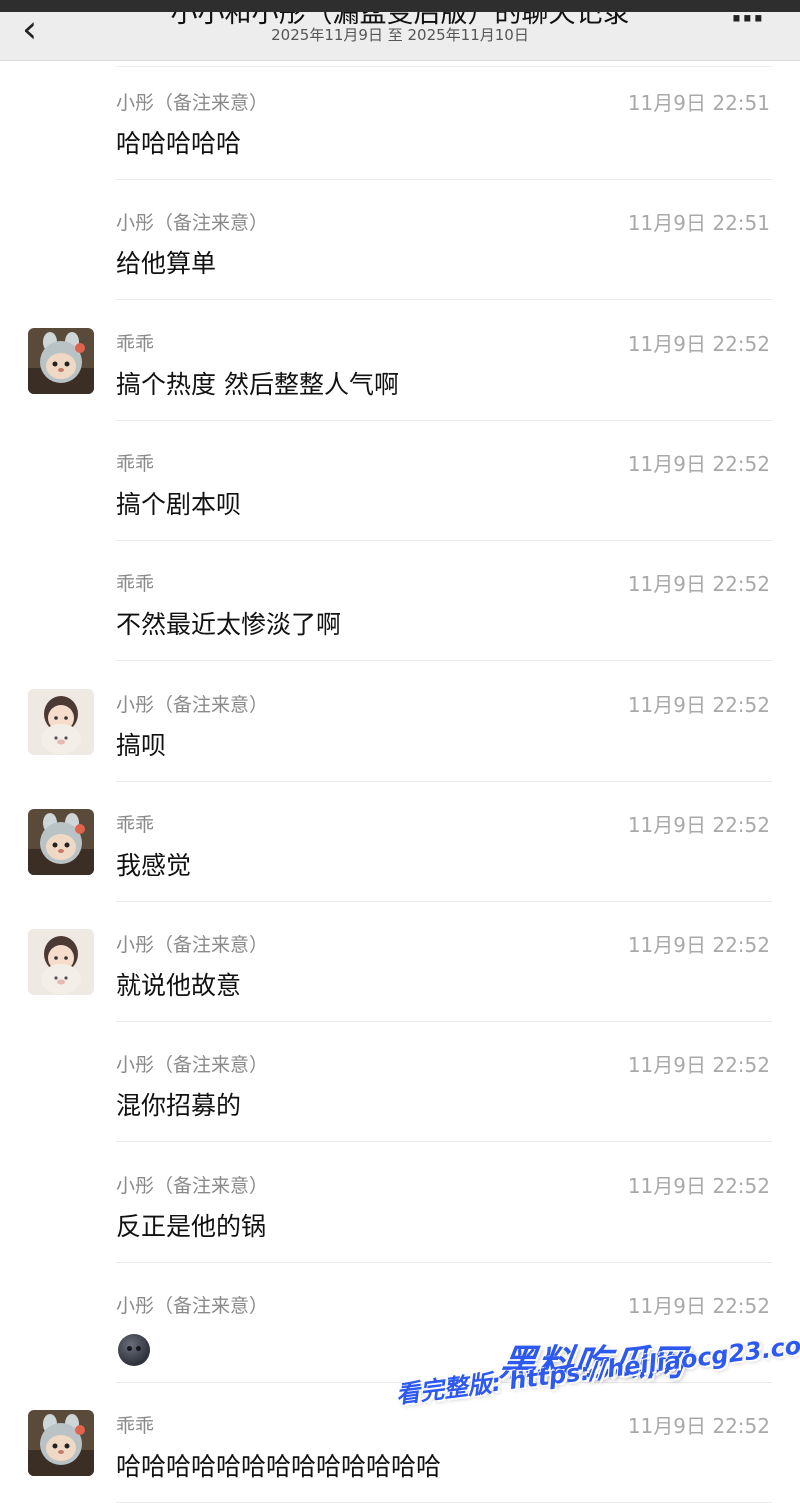 Image resolution: width=800 pixels, height=1503 pixels. What do you see at coordinates (400, 6) in the screenshot?
I see `status-bar` at bounding box center [400, 6].